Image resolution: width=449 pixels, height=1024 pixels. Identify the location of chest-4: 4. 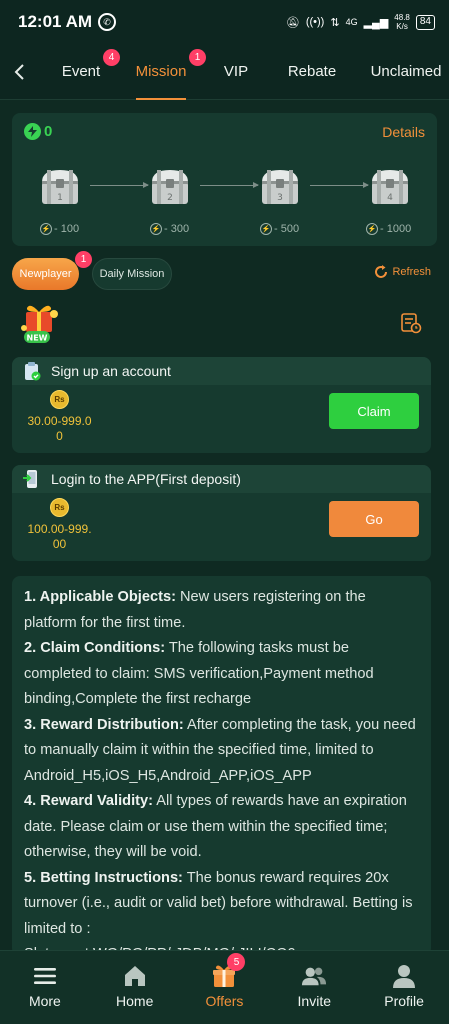
(390, 186).